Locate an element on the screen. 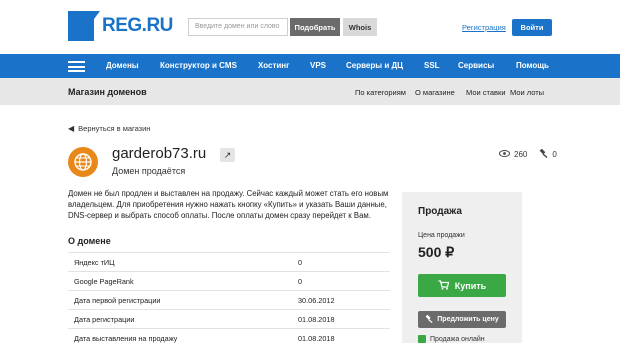 Image resolution: width=620 pixels, height=343 pixels. table-row: Яндекс тИЦ 0 is located at coordinates (229, 262).